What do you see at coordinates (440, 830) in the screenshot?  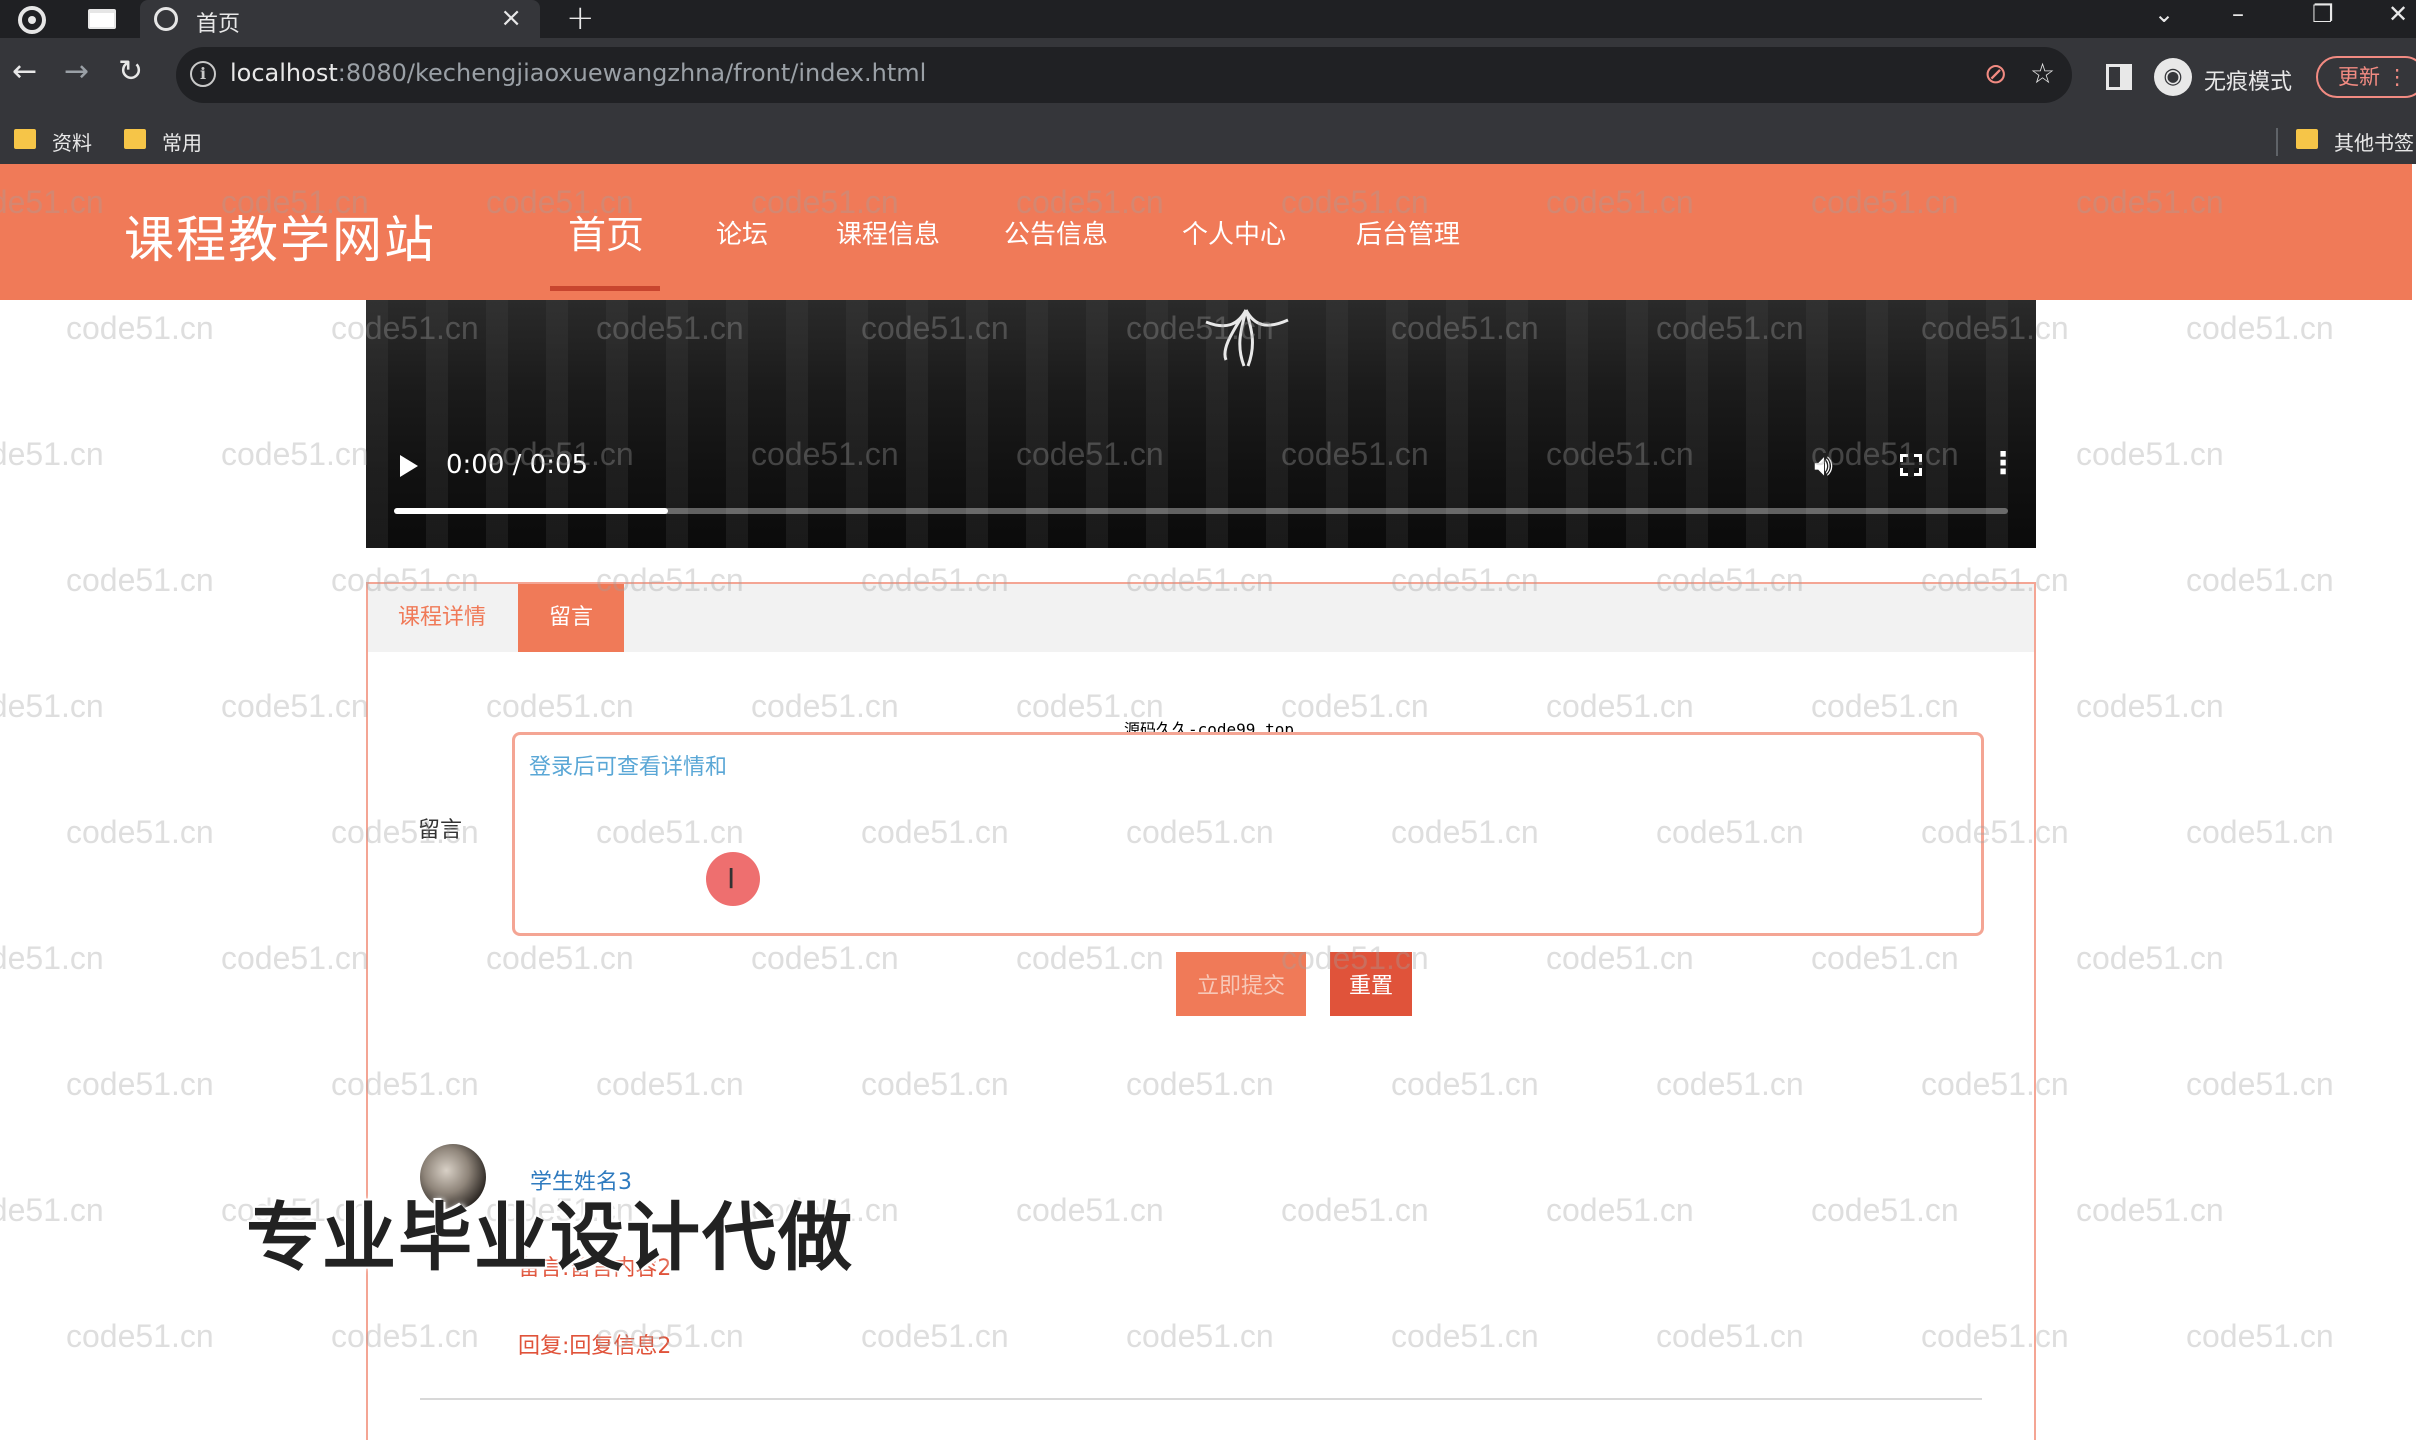 I see `message-label: 留言` at bounding box center [440, 830].